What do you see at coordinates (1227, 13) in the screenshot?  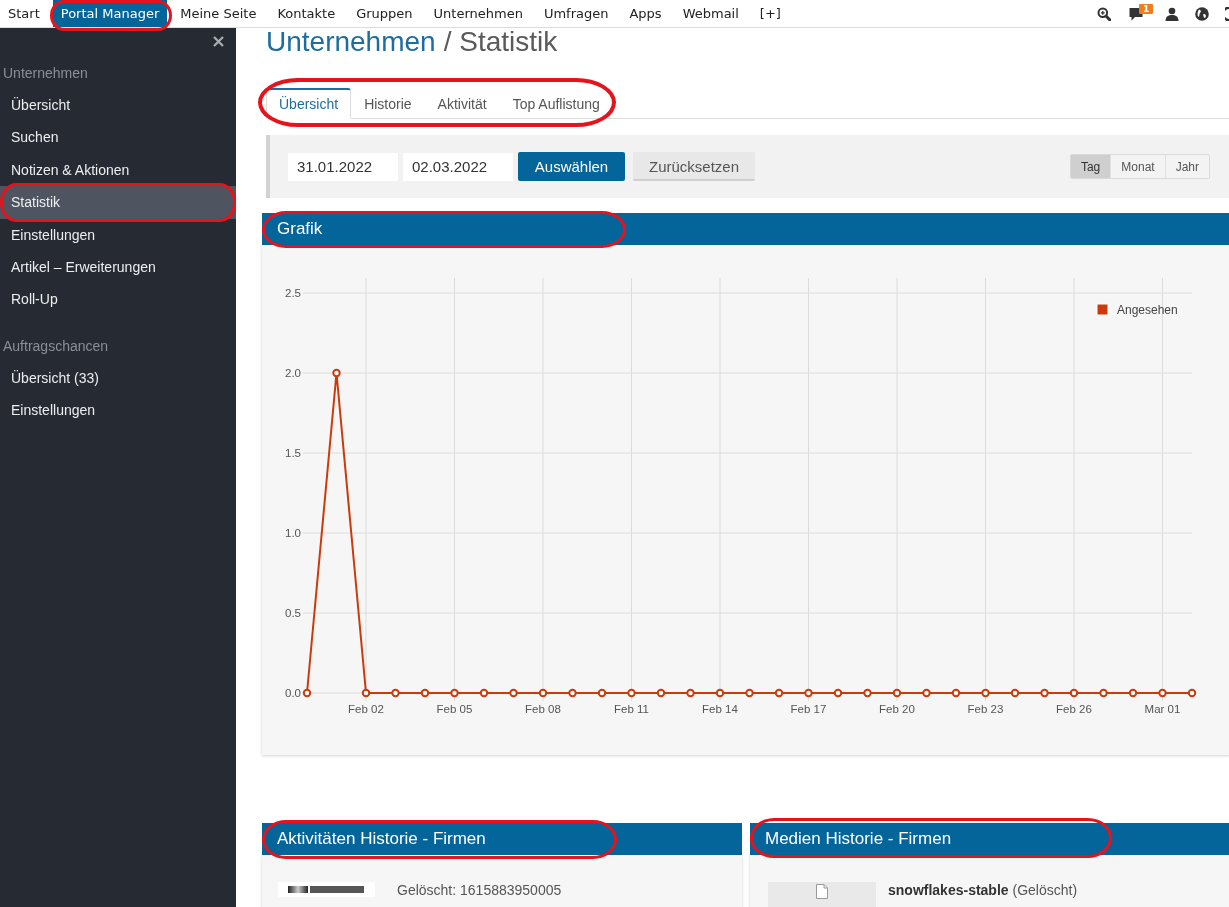 I see `ring-icon` at bounding box center [1227, 13].